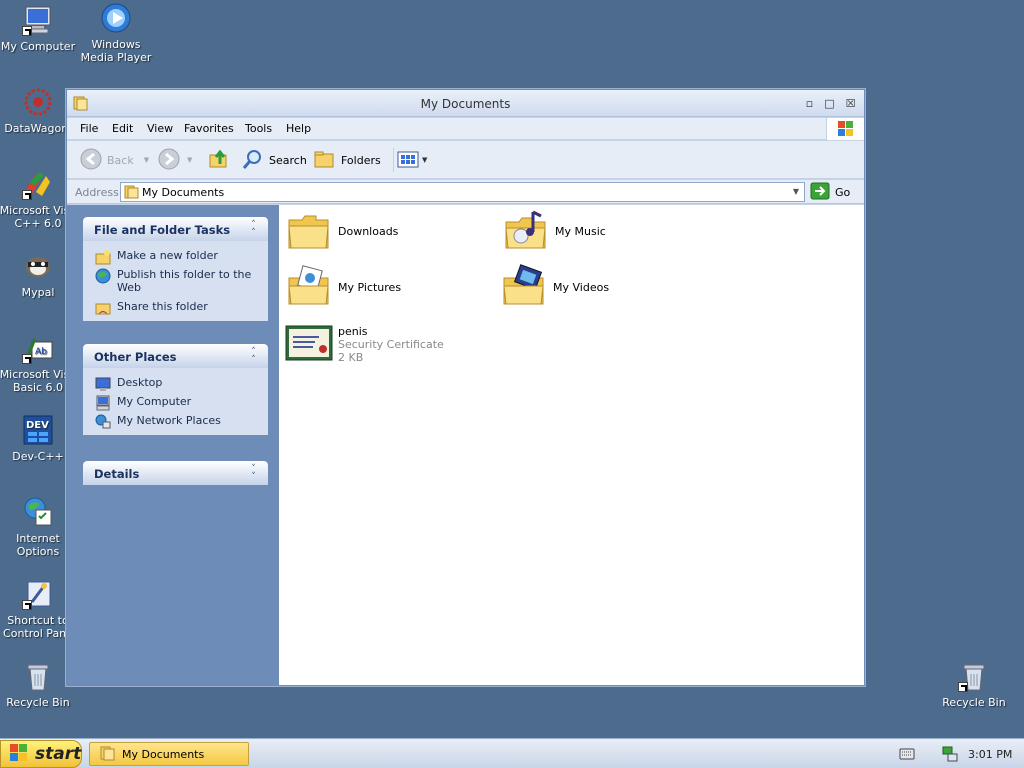 This screenshot has height=768, width=1024. What do you see at coordinates (465, 160) in the screenshot?
I see `toolbar: Back ▼ ▼ Search Folders ▼` at bounding box center [465, 160].